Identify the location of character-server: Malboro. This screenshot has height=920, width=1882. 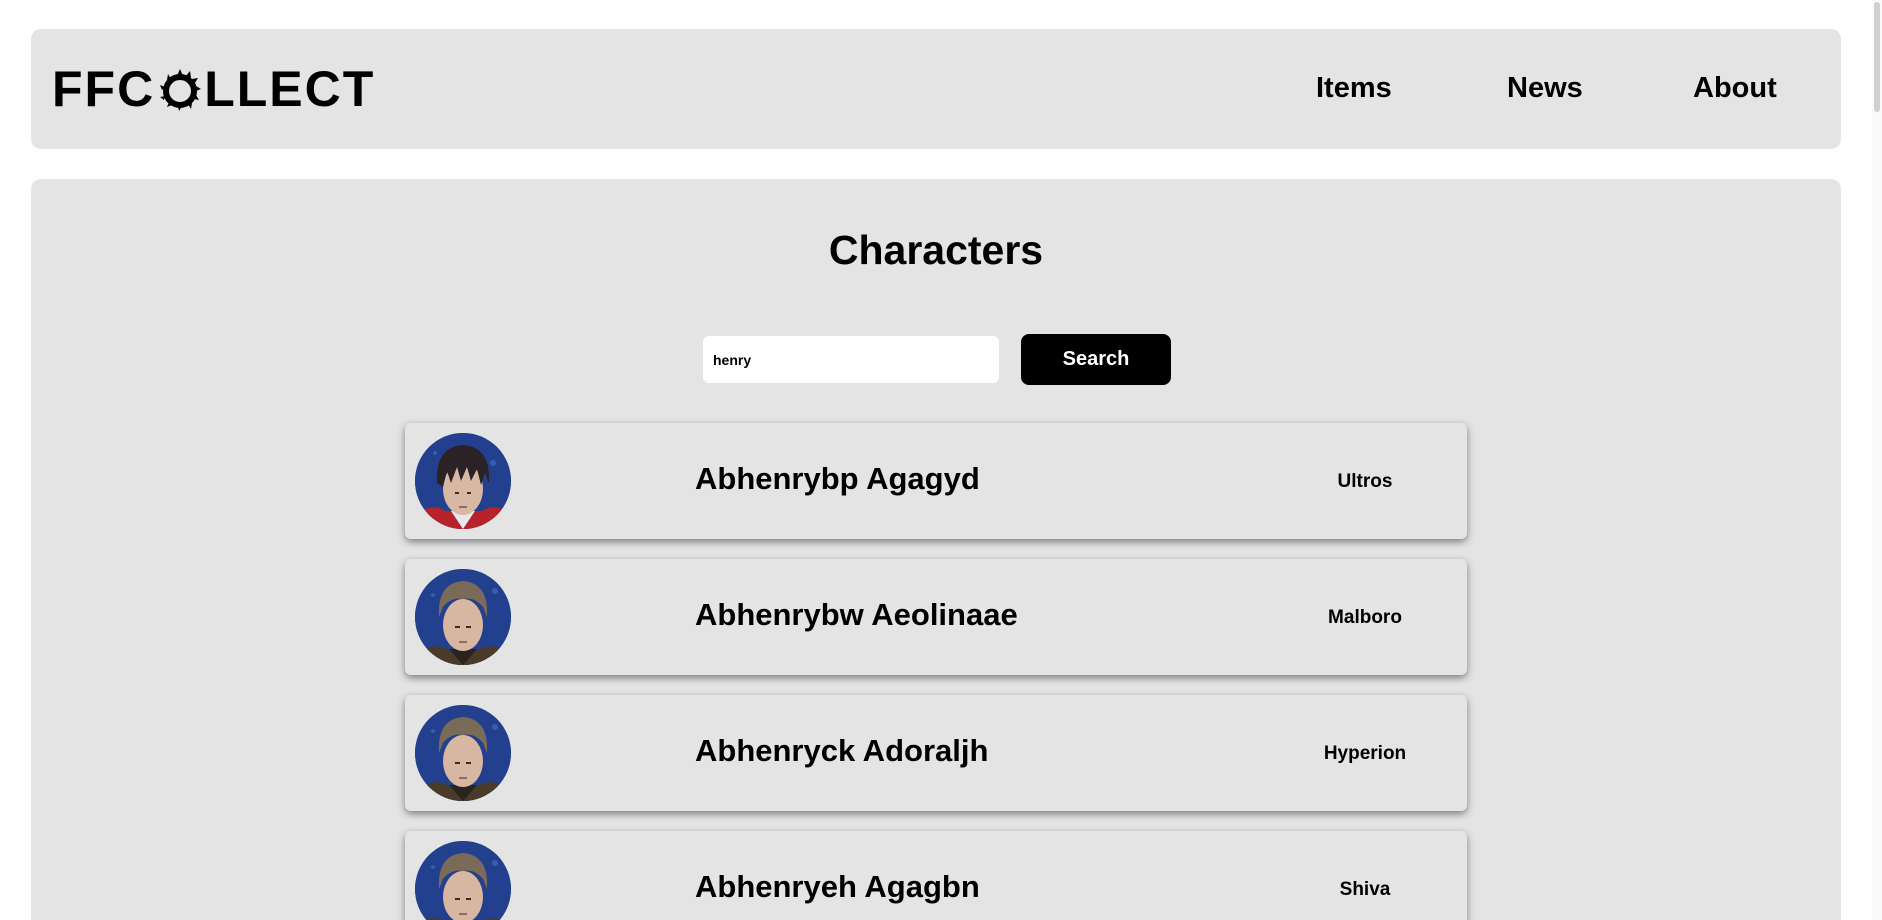
(1365, 617).